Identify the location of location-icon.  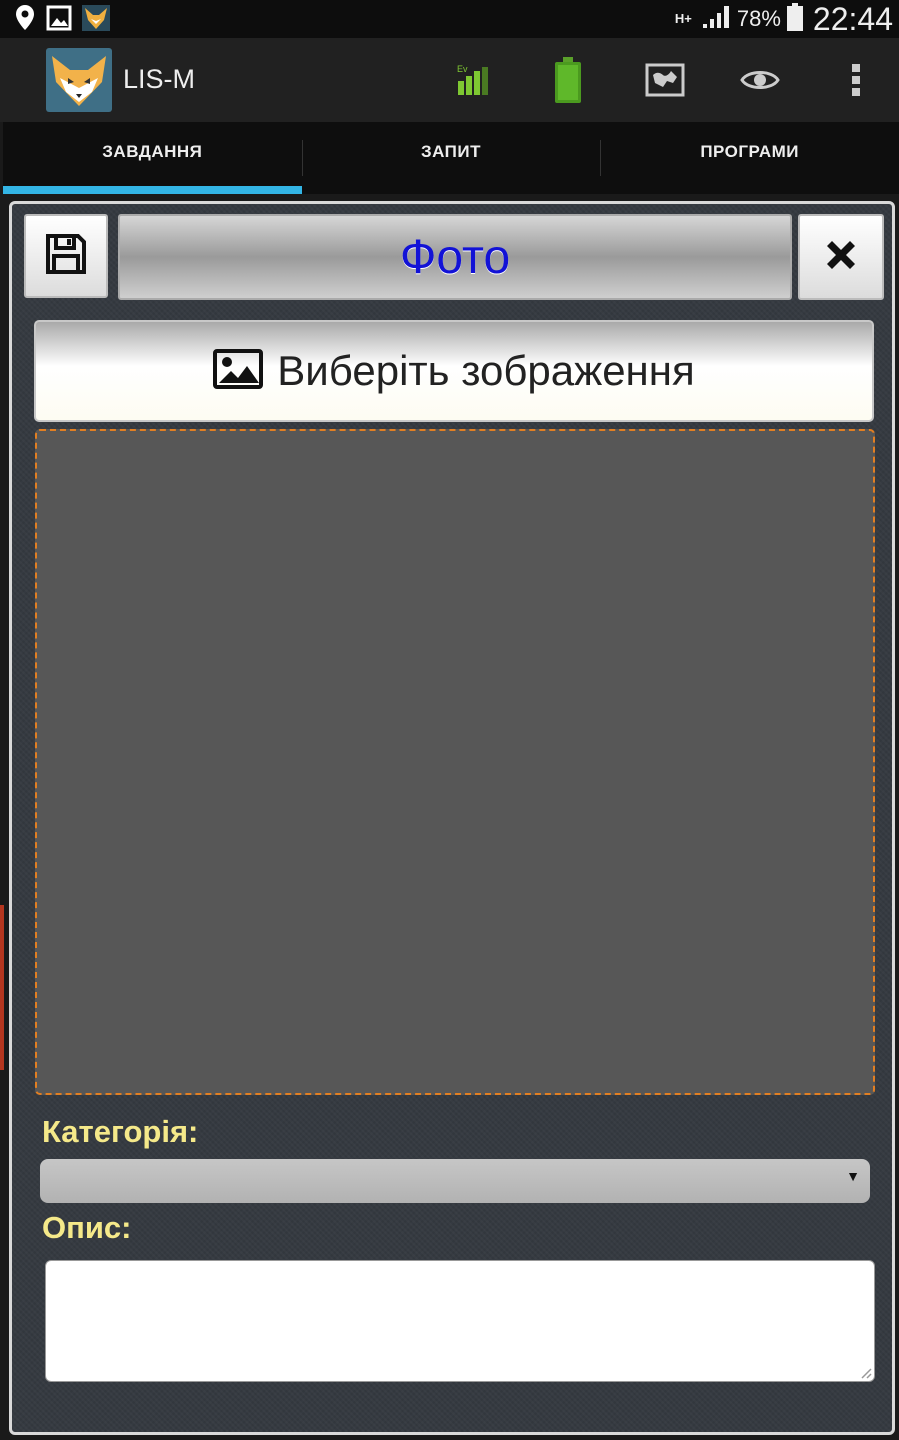
(25, 20).